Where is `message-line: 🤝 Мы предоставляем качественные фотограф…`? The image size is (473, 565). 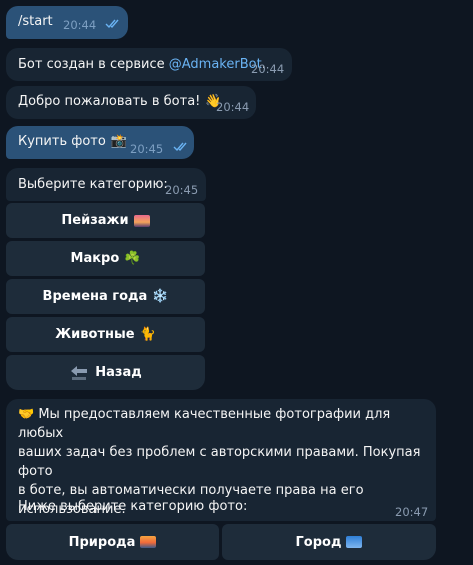
message-line: 🤝 Мы предоставляем качественные фотограф… is located at coordinates (204, 424).